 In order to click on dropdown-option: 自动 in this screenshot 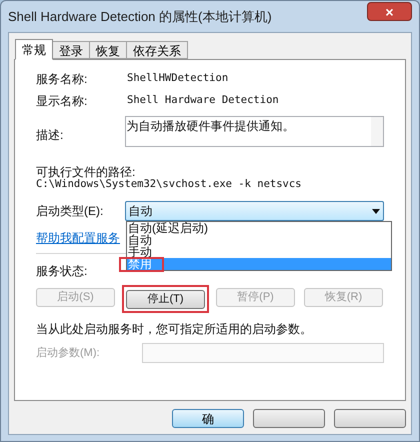, I will do `click(259, 240)`.